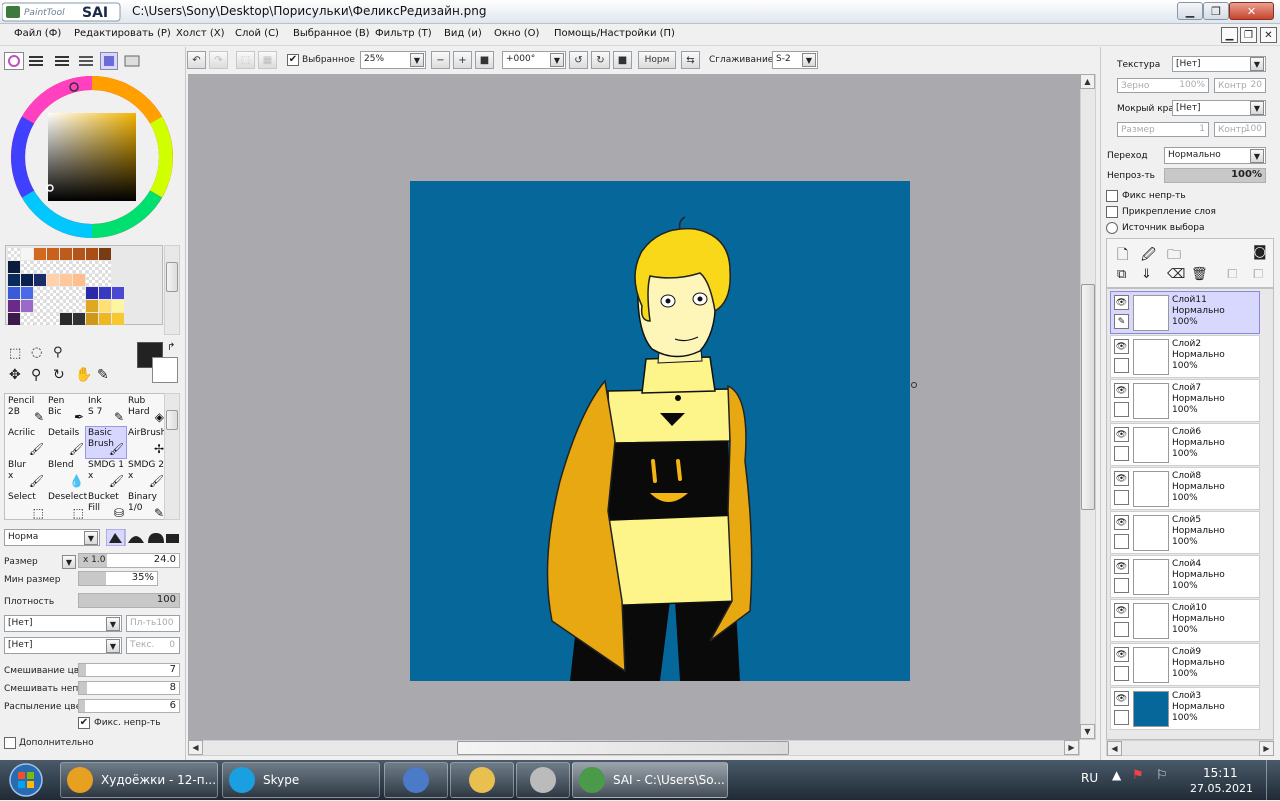  I want to click on scroll-right-button: ▶, so click(1071, 747).